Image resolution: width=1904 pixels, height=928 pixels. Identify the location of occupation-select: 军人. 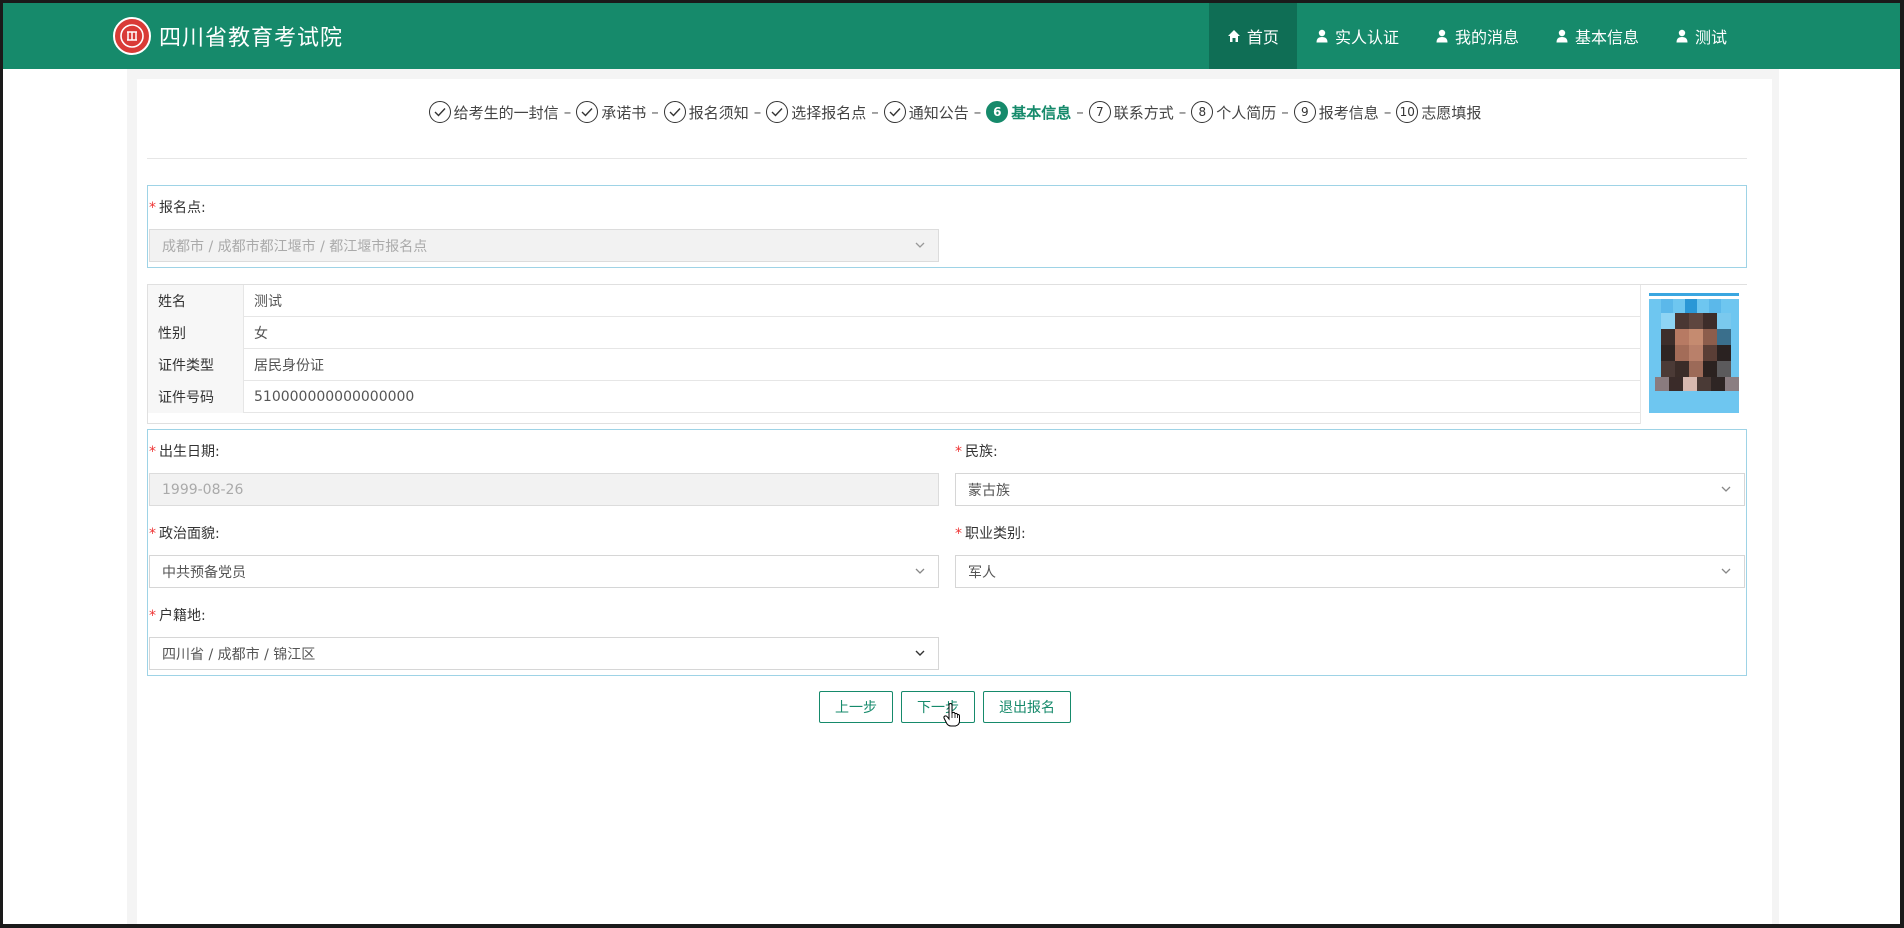
(1350, 571).